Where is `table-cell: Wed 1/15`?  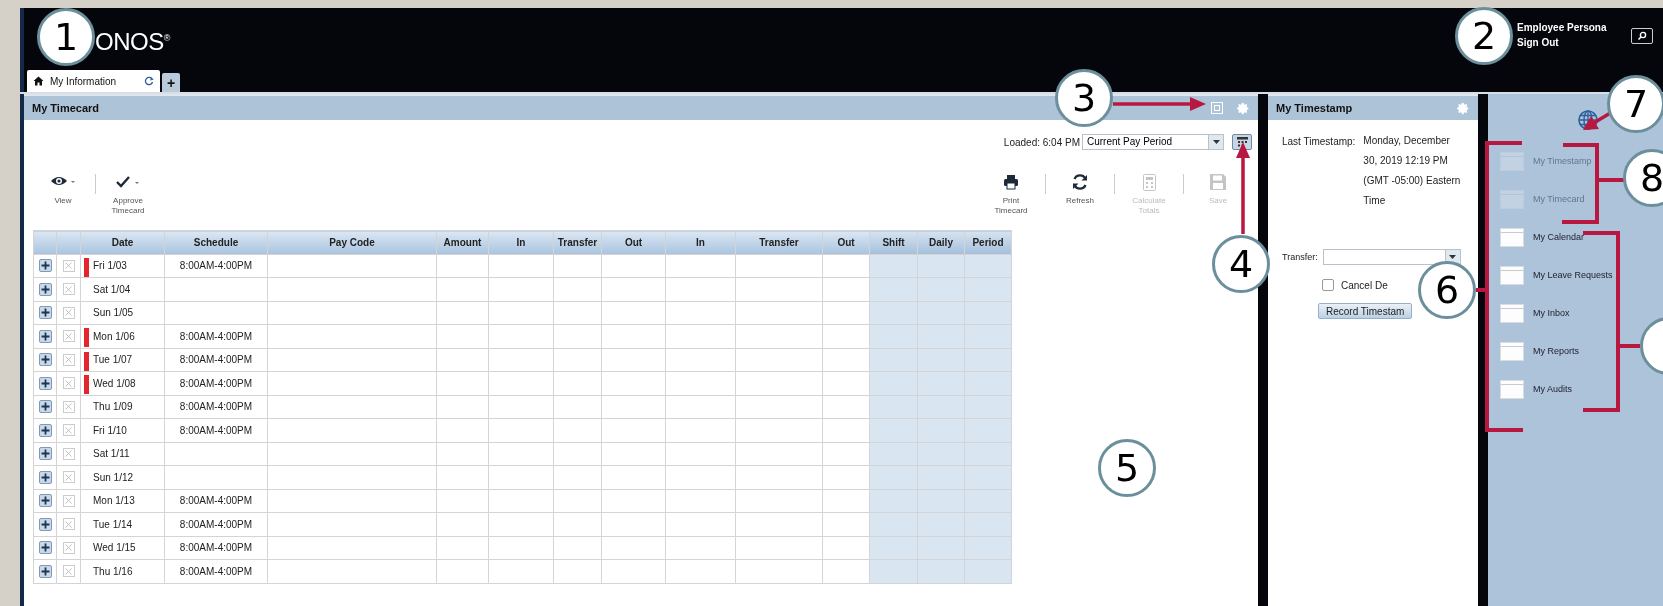
table-cell: Wed 1/15 is located at coordinates (114, 548).